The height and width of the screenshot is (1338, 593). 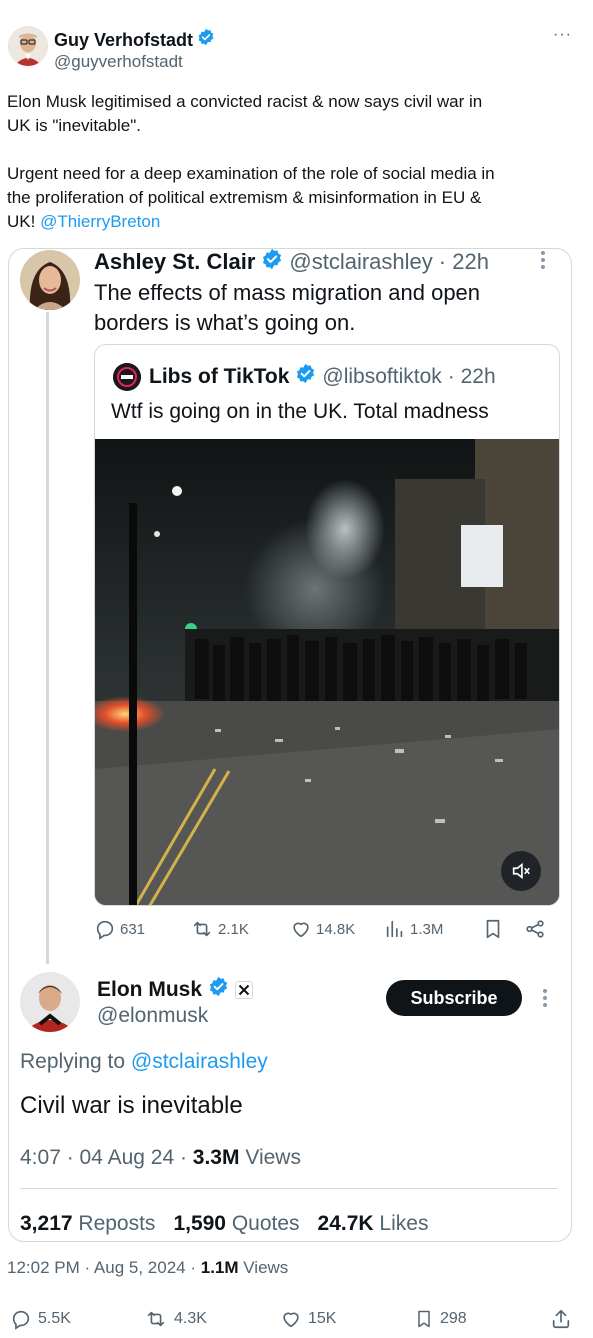 What do you see at coordinates (152, 1016) in the screenshot?
I see `reply-author-handle: @elonmusk` at bounding box center [152, 1016].